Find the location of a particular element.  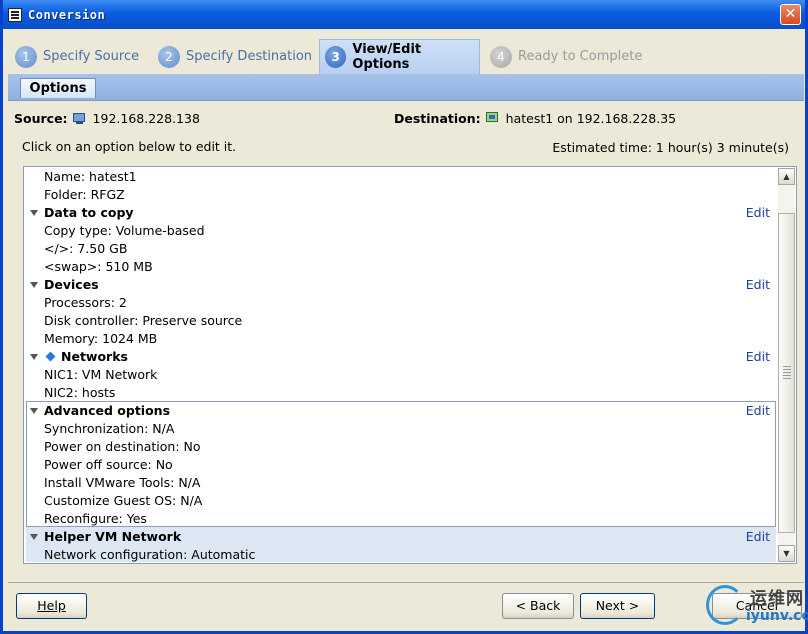

edit-data-to-copy-link: Edit is located at coordinates (758, 212).